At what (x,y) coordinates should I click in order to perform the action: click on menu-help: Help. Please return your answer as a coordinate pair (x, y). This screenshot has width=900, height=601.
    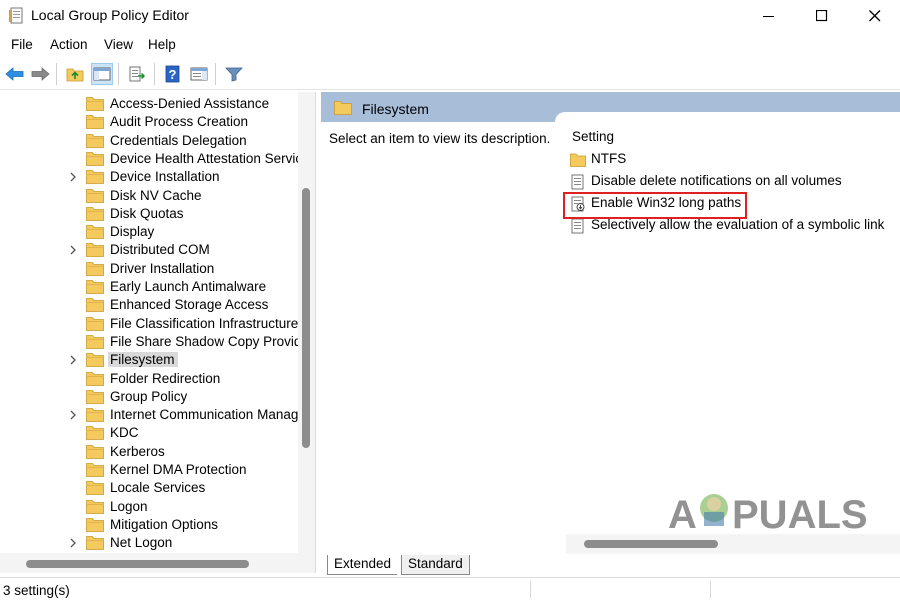
    Looking at the image, I should click on (162, 44).